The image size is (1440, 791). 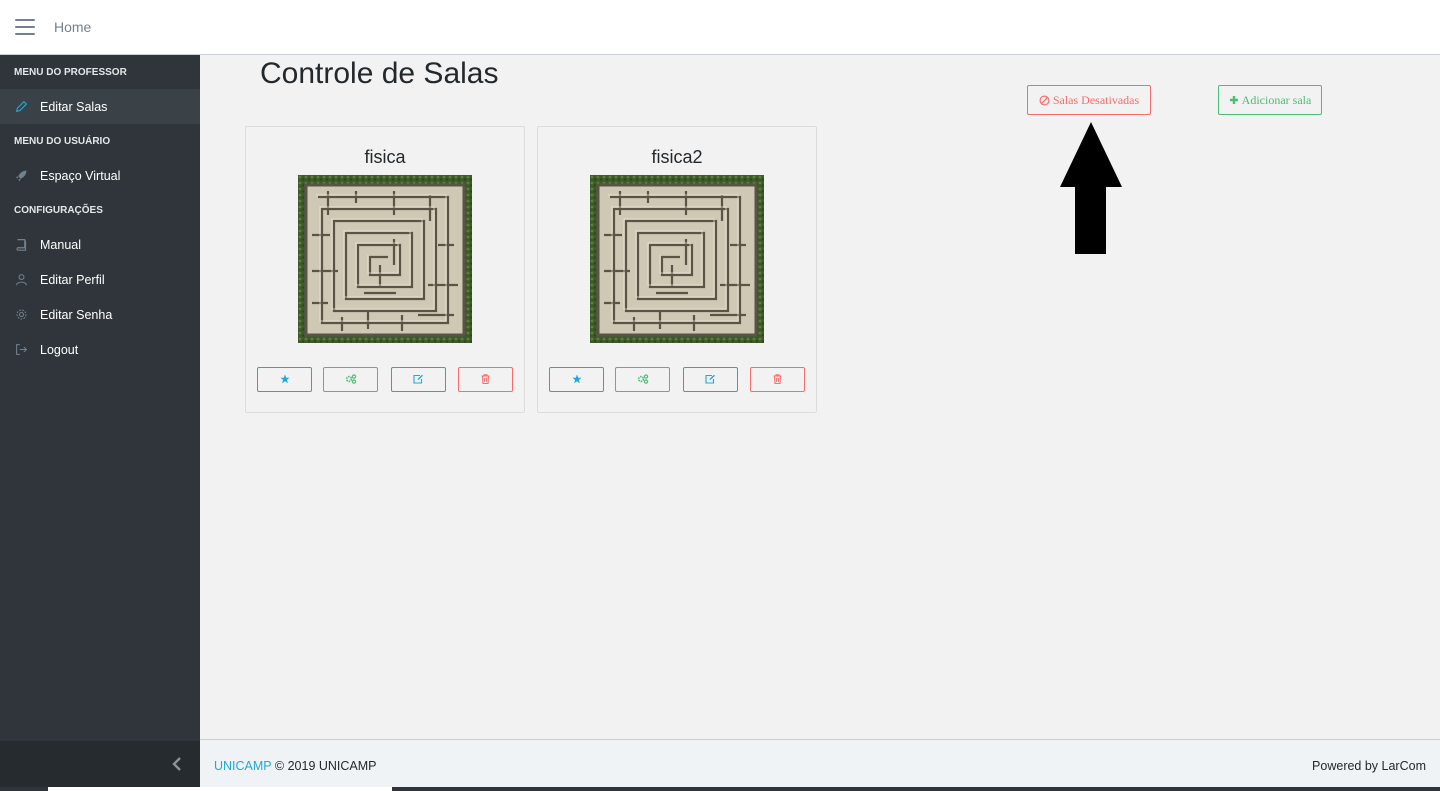 What do you see at coordinates (21, 245) in the screenshot?
I see `book-icon` at bounding box center [21, 245].